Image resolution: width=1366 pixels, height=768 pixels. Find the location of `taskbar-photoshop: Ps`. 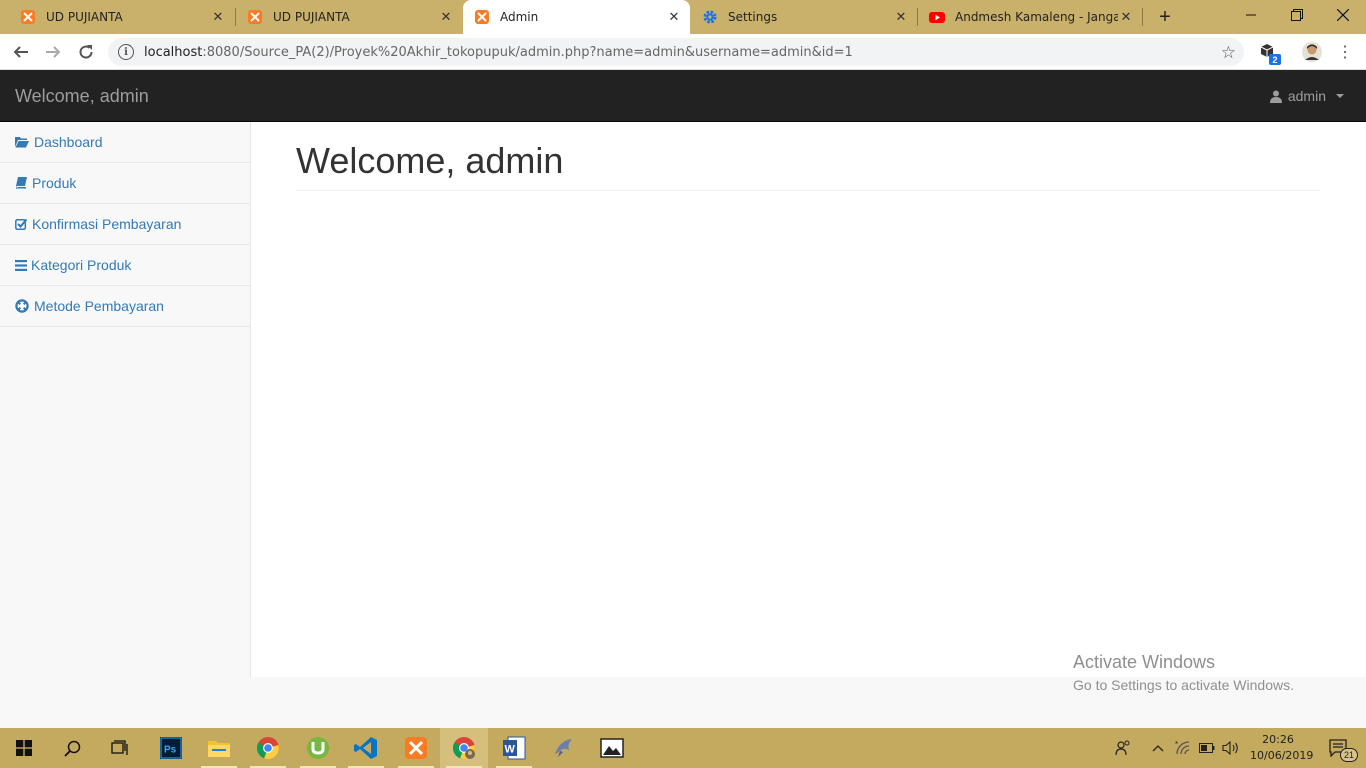

taskbar-photoshop: Ps is located at coordinates (171, 748).